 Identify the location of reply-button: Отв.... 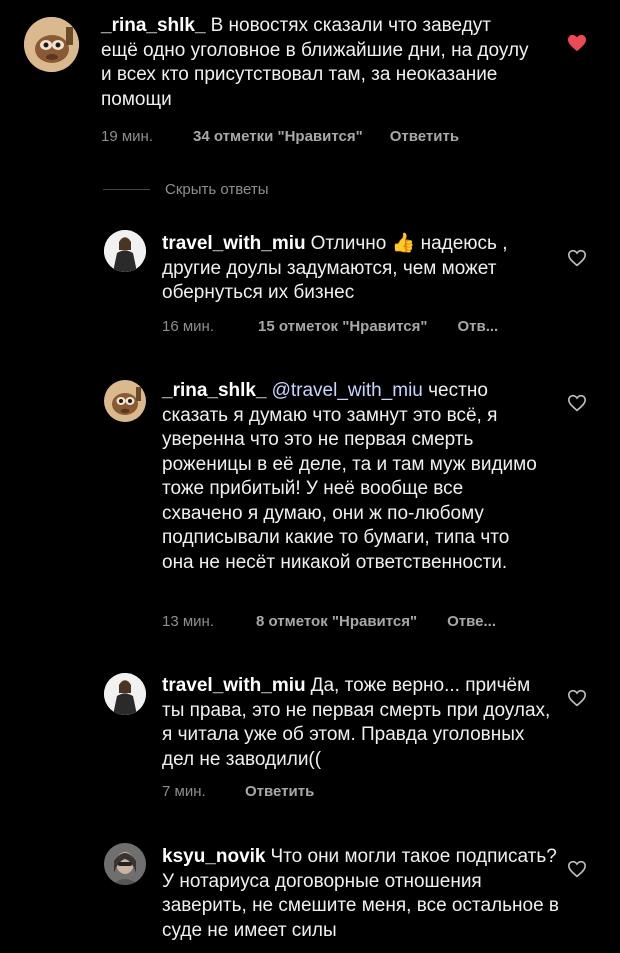
(477, 326).